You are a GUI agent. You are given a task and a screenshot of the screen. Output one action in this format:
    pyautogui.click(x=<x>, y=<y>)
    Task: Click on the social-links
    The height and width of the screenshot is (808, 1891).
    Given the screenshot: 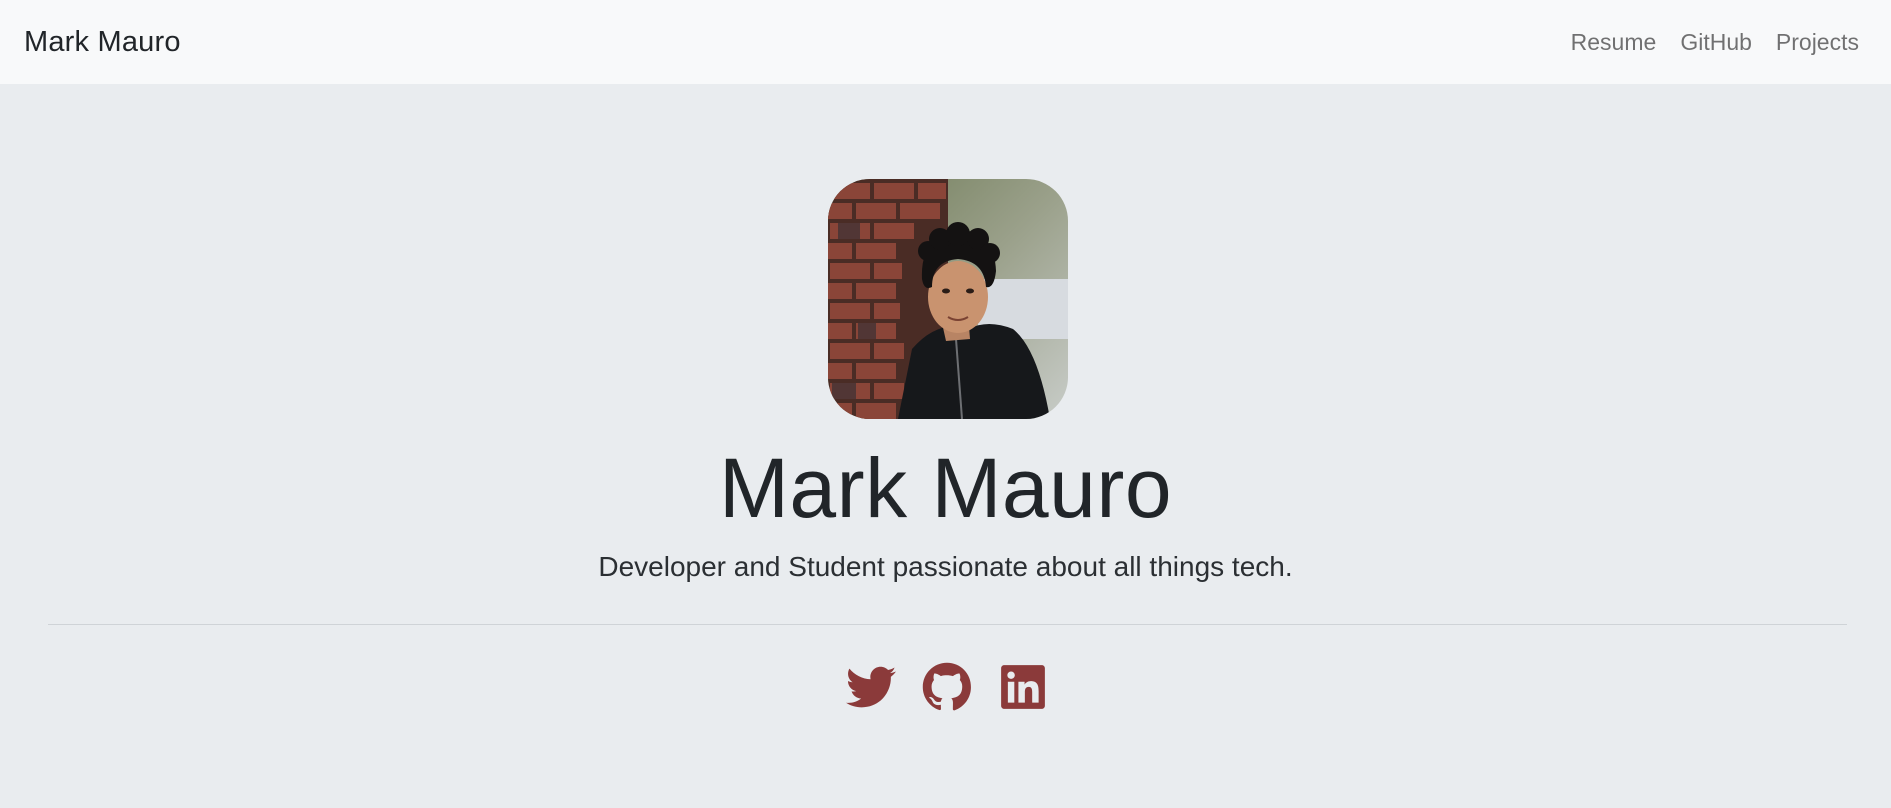 What is the action you would take?
    pyautogui.click(x=945, y=687)
    